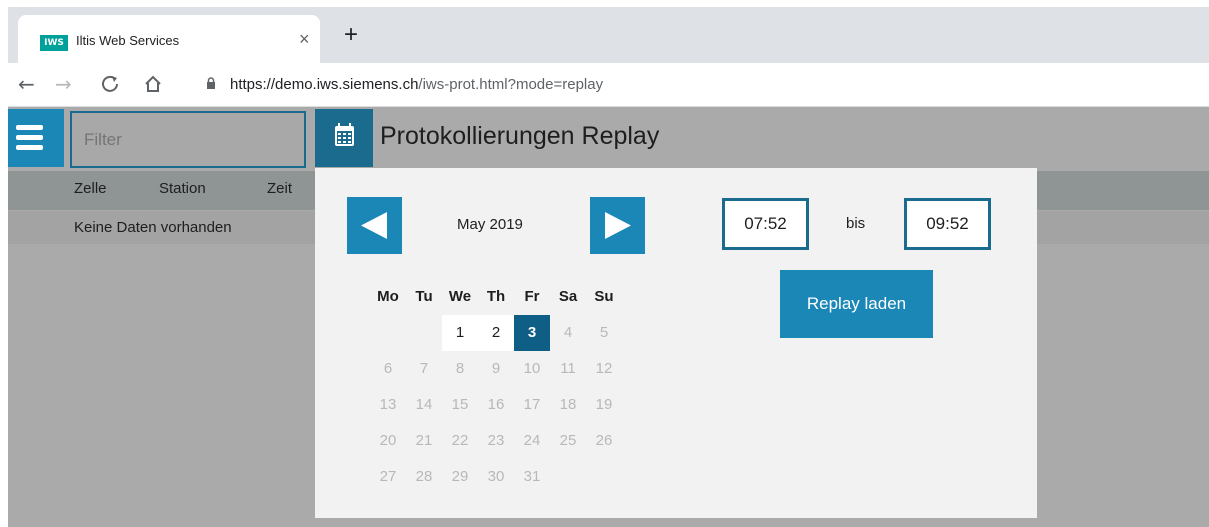 The image size is (1209, 527). What do you see at coordinates (324, 84) in the screenshot?
I see `url-host: https://demo.iws.siemens.ch` at bounding box center [324, 84].